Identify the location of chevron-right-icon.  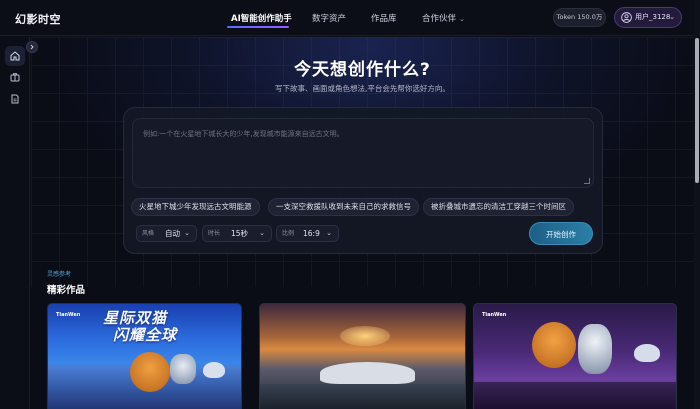
(32, 47).